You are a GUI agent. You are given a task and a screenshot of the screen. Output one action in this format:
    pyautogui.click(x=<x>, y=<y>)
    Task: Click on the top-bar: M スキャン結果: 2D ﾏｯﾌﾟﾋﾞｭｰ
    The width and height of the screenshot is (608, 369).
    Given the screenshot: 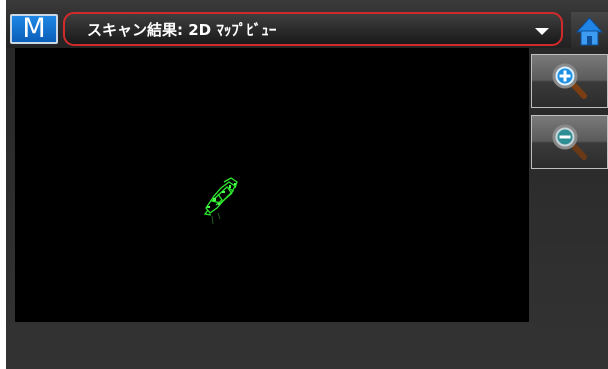 What is the action you would take?
    pyautogui.click(x=307, y=24)
    